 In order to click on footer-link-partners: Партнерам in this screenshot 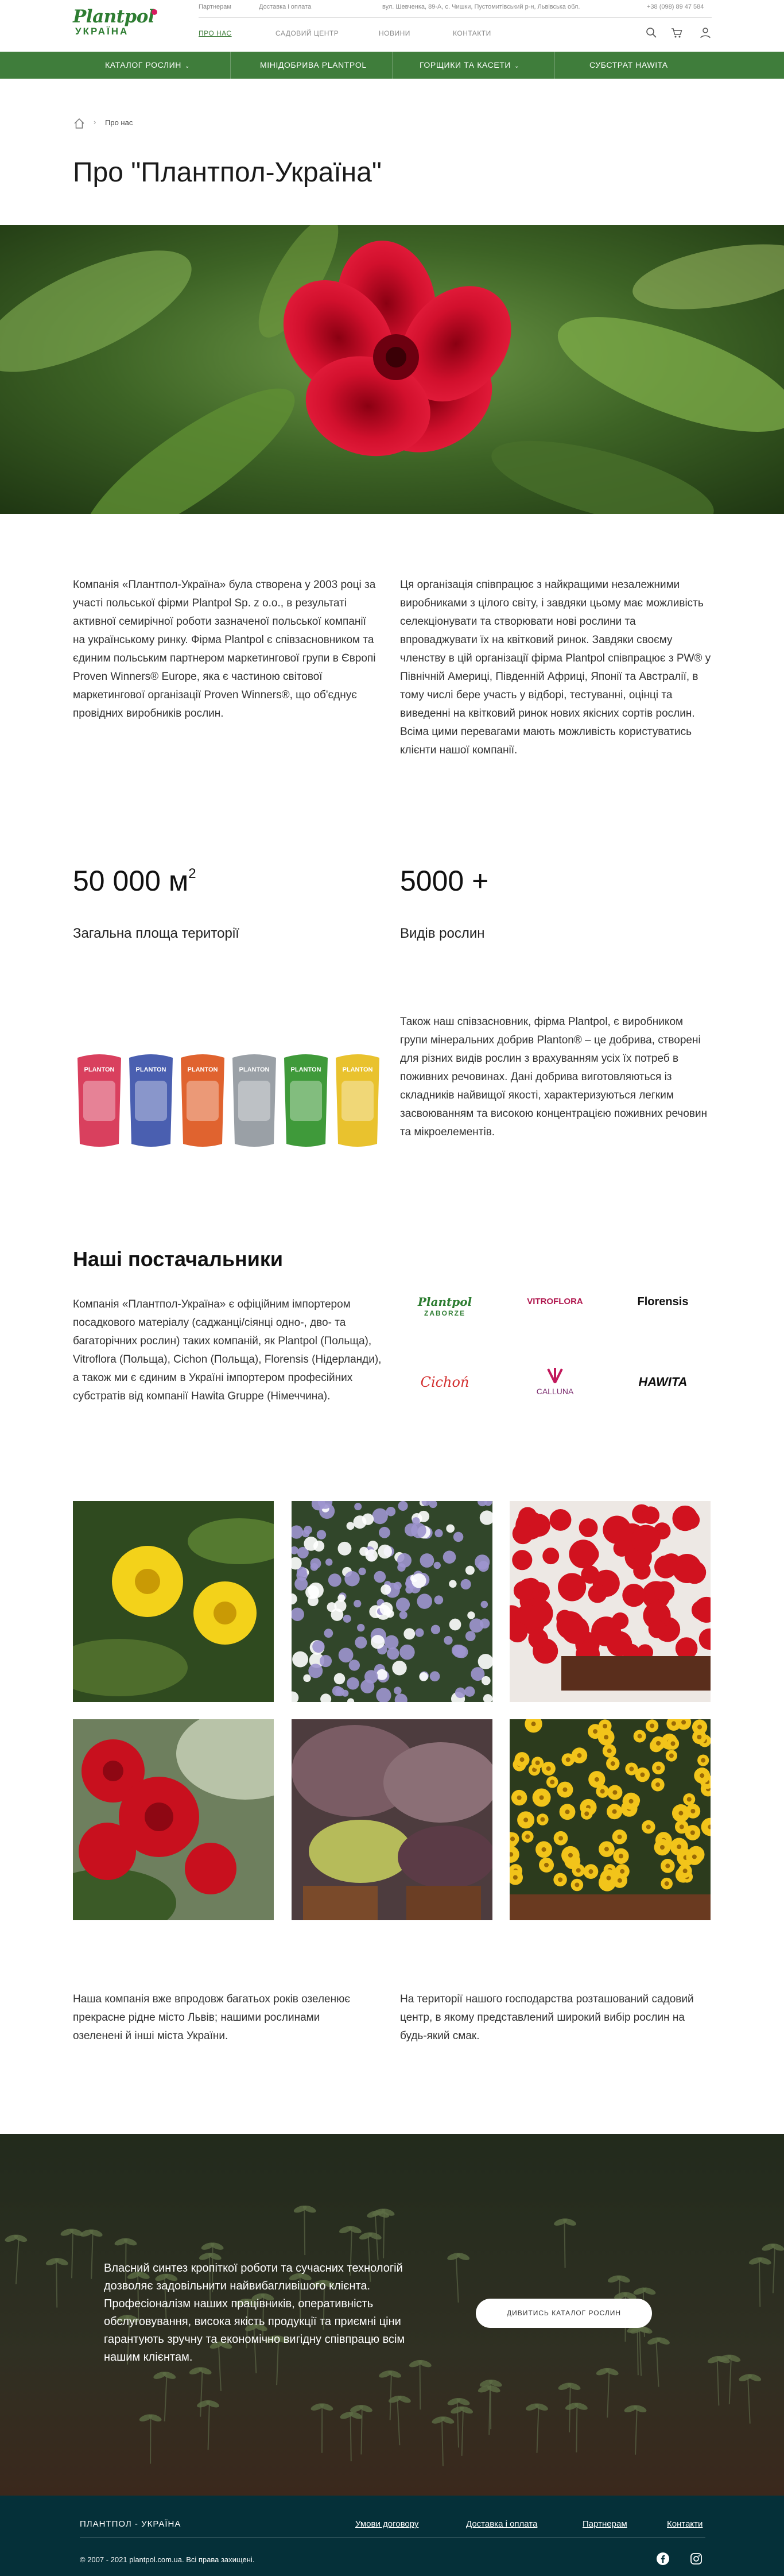, I will do `click(605, 2524)`.